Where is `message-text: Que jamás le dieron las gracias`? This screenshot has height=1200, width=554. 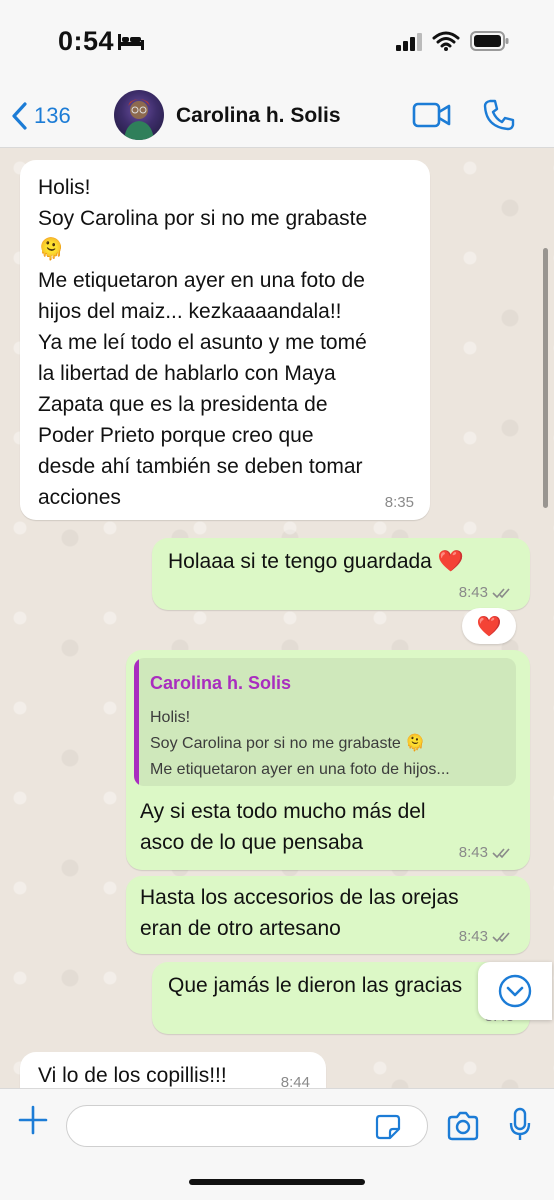
message-text: Que jamás le dieron las gracias is located at coordinates (315, 985).